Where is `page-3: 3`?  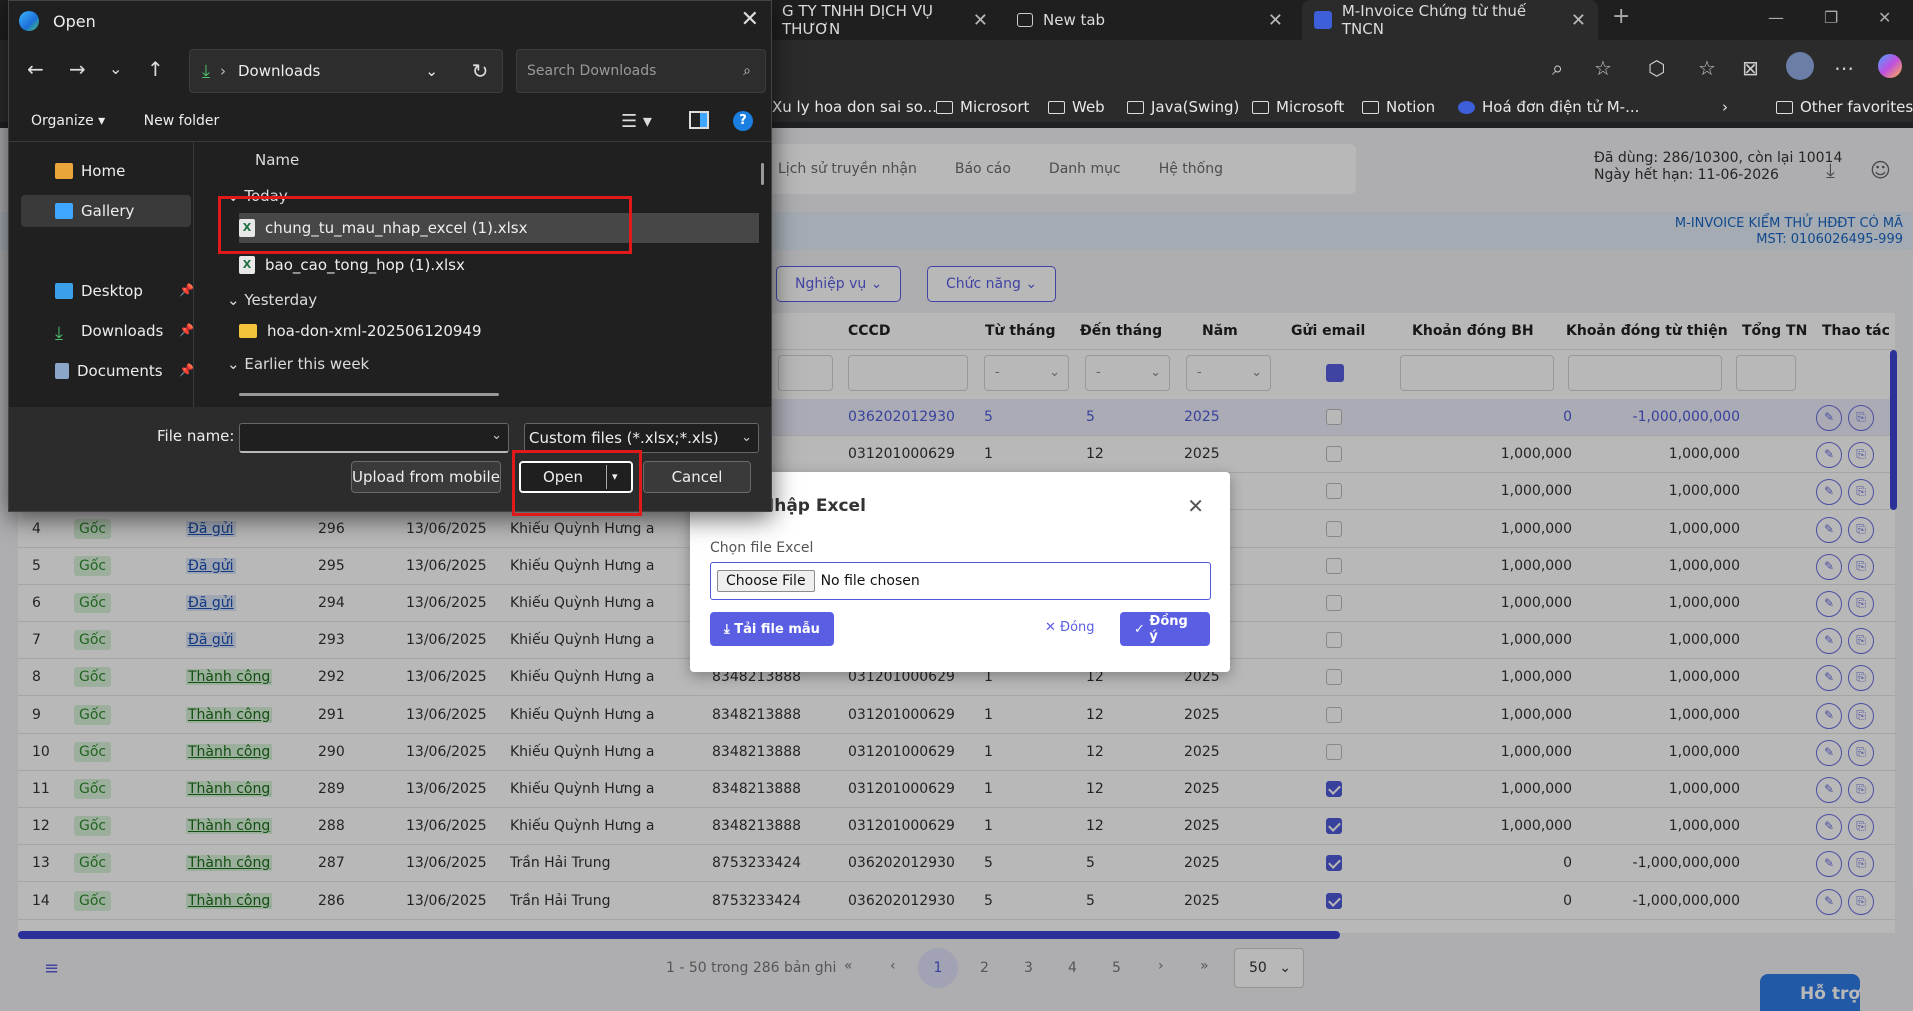
page-3: 3 is located at coordinates (1028, 968).